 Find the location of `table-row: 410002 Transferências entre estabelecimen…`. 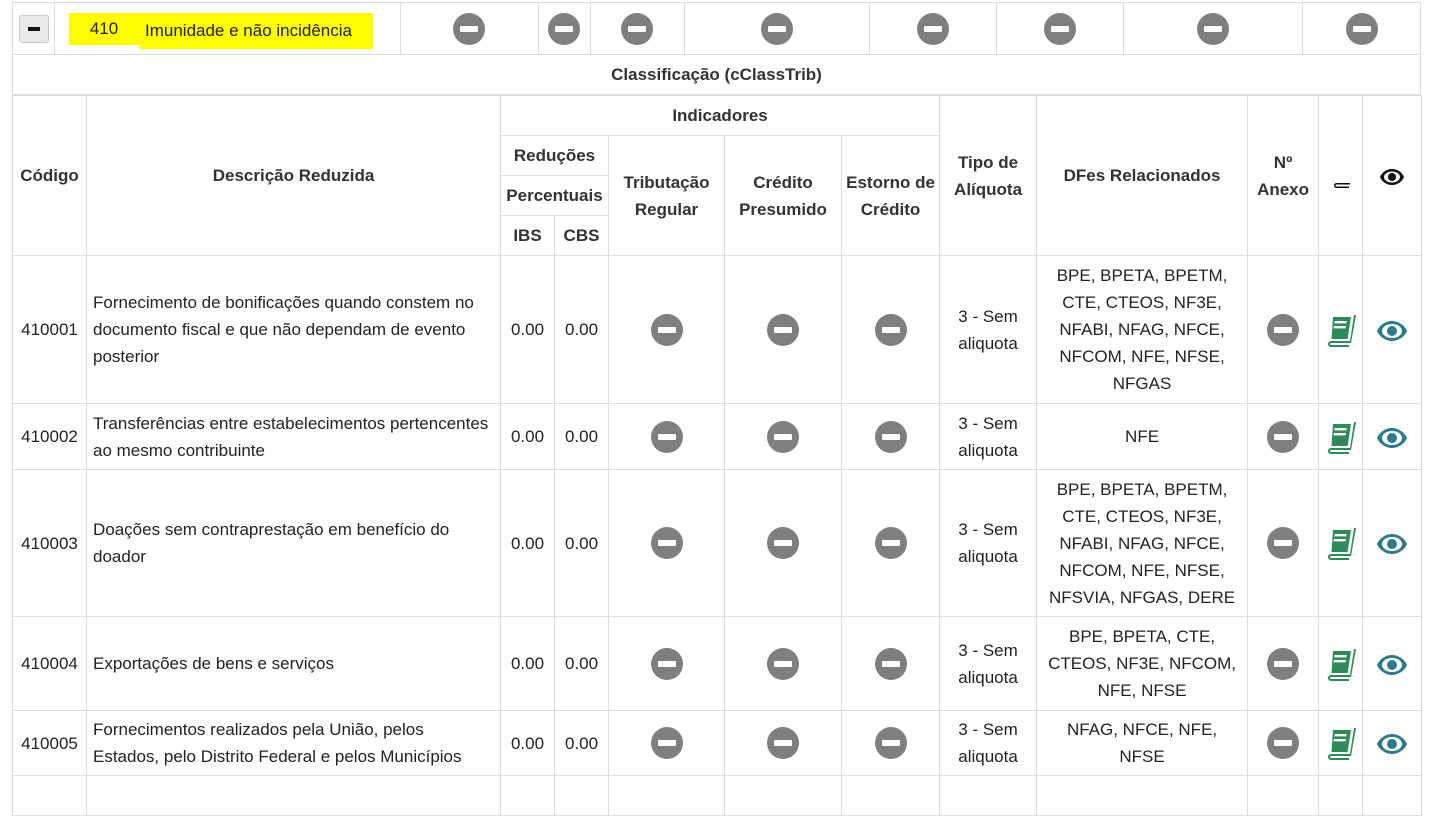

table-row: 410002 Transferências entre estabelecimen… is located at coordinates (717, 436).